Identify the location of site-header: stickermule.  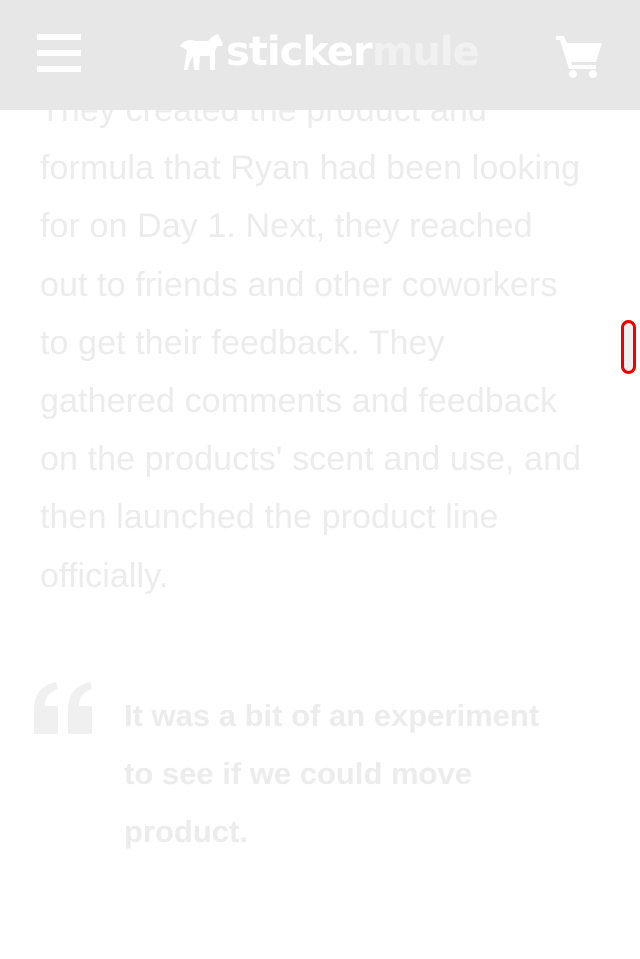
(320, 55).